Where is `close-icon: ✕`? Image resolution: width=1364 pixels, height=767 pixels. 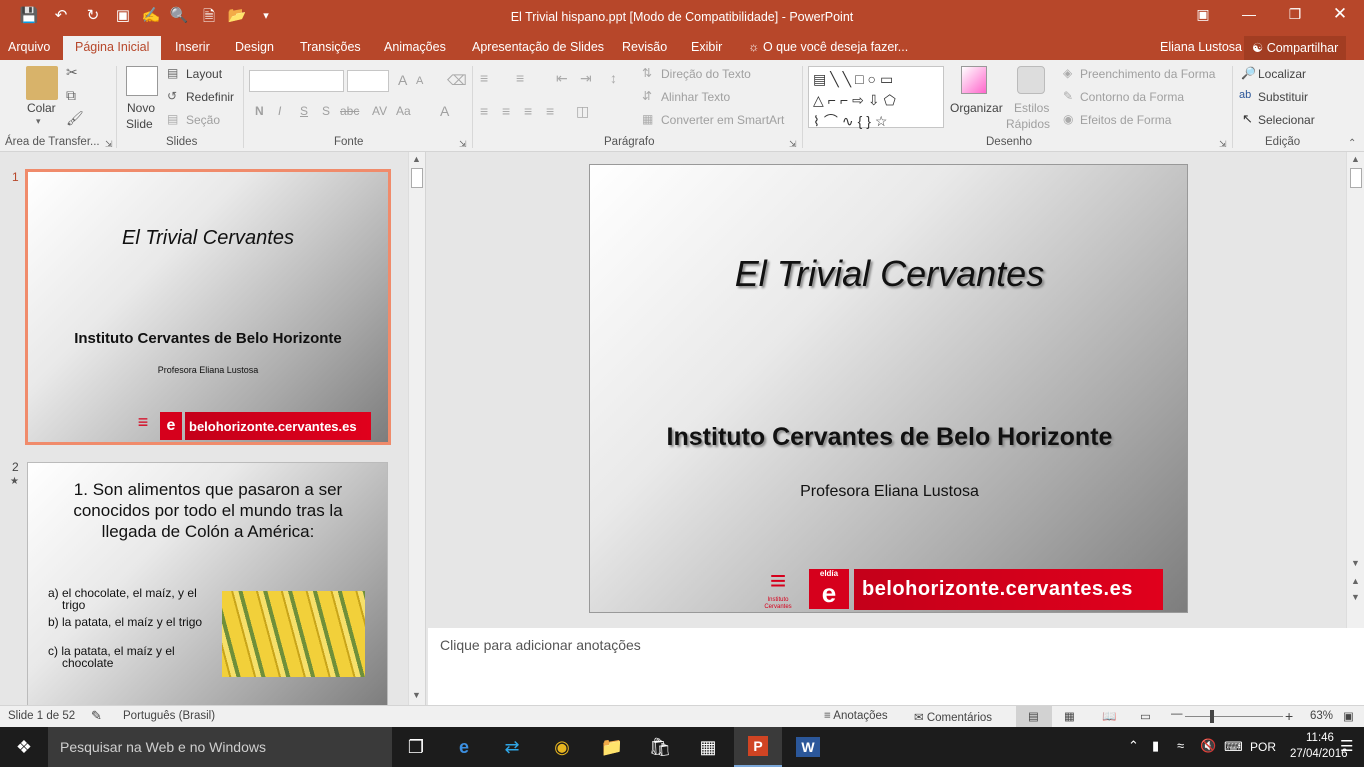
close-icon: ✕ is located at coordinates (1340, 14).